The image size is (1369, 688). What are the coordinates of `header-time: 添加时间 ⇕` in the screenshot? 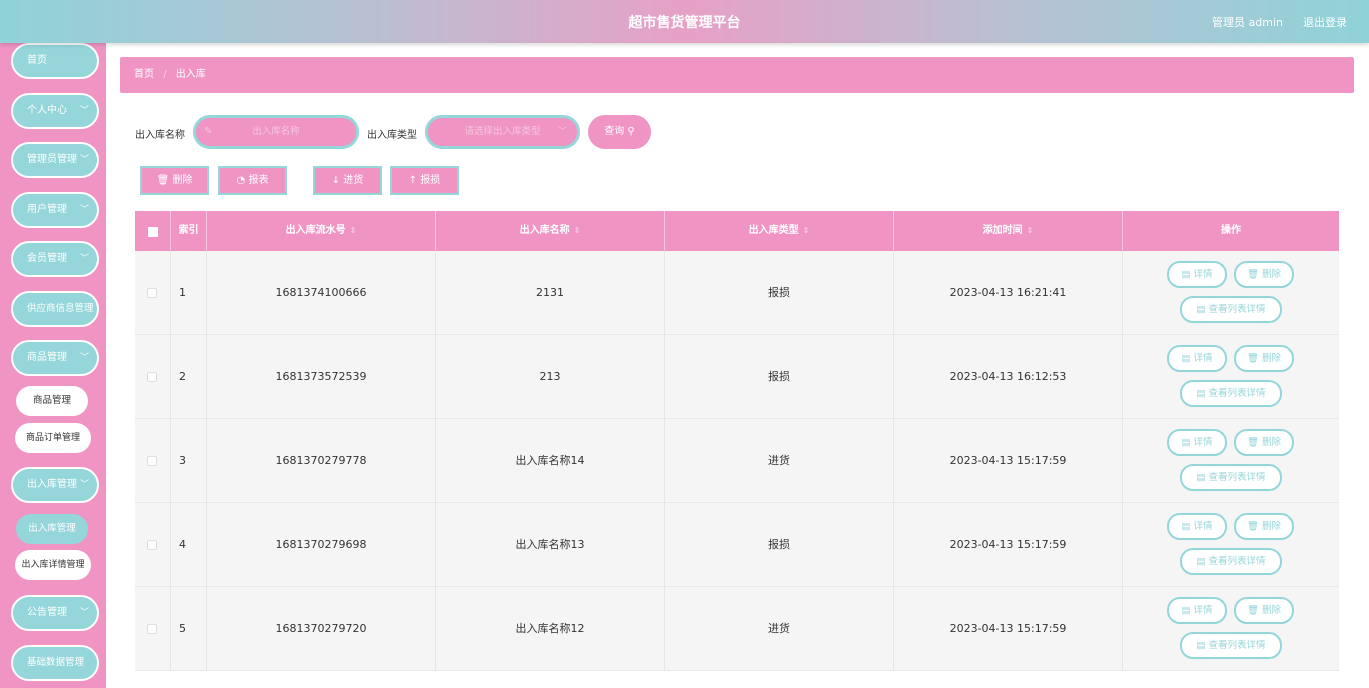 It's located at (1008, 231).